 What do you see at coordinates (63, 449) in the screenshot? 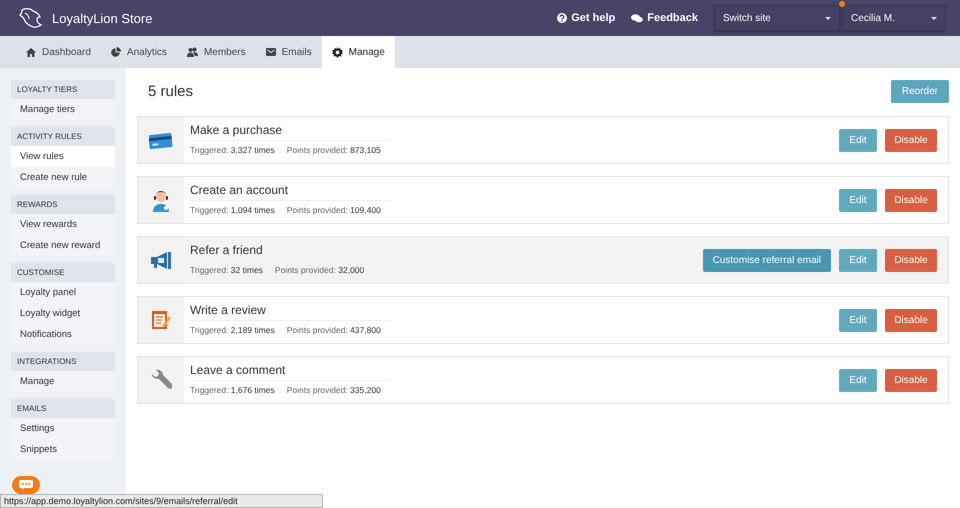
I see `sidebar-item: Snippets` at bounding box center [63, 449].